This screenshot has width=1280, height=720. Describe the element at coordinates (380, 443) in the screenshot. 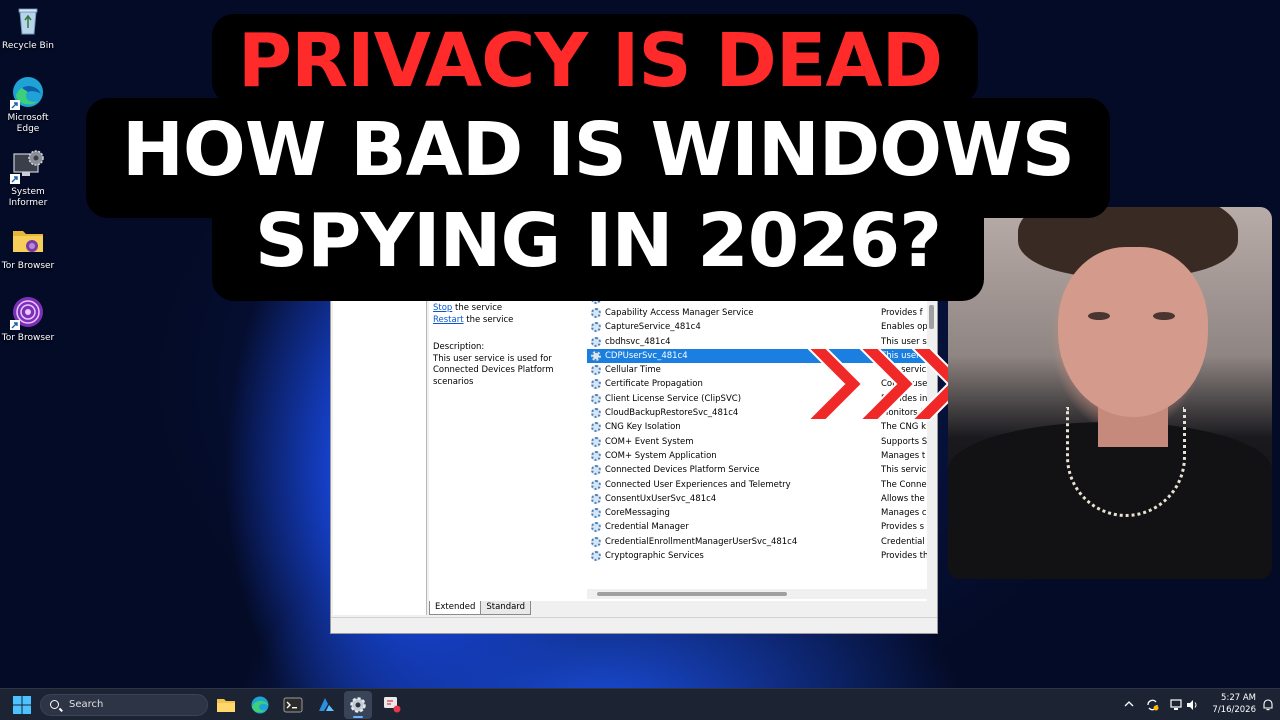

I see `services-tree-pane` at that location.